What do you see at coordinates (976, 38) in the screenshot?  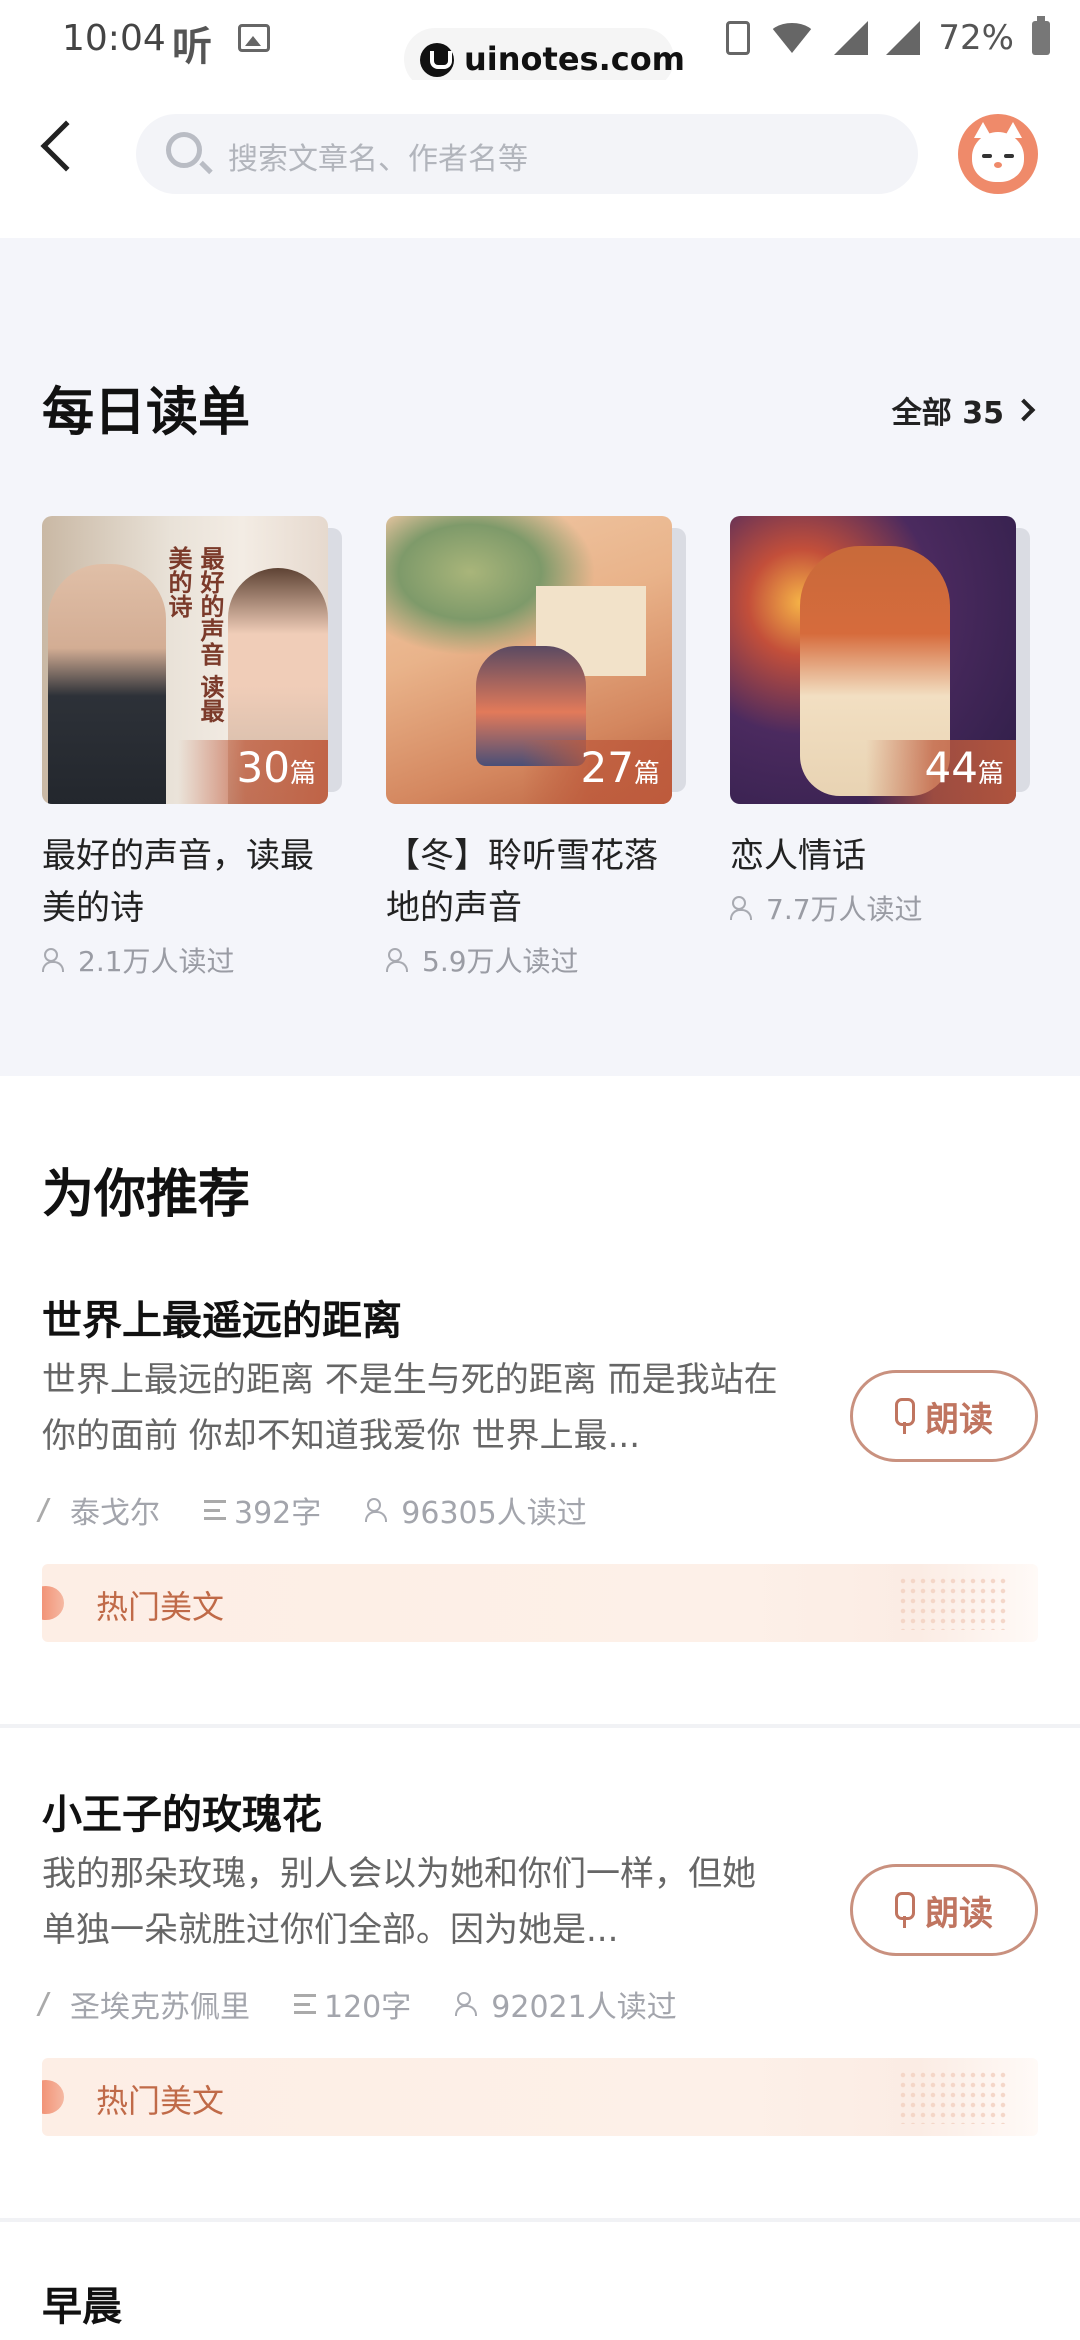 I see `battery-percent: 72%` at bounding box center [976, 38].